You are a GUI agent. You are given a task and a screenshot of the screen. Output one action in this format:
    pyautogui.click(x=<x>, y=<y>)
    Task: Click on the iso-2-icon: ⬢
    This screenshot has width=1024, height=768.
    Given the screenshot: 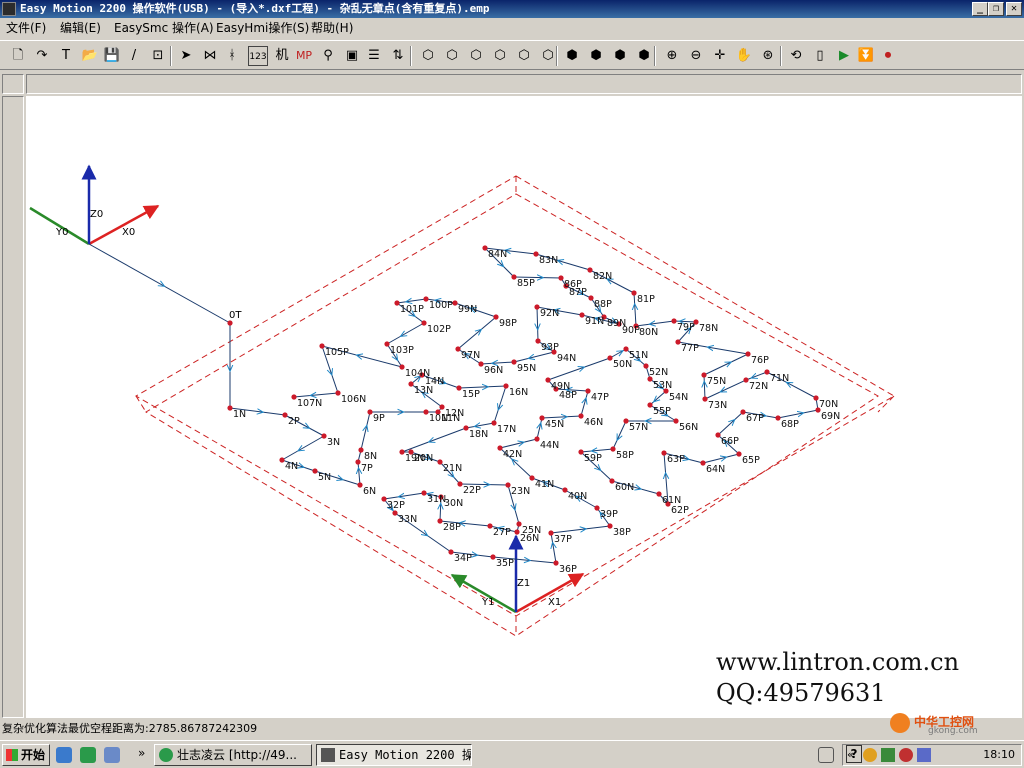 What is the action you would take?
    pyautogui.click(x=596, y=56)
    